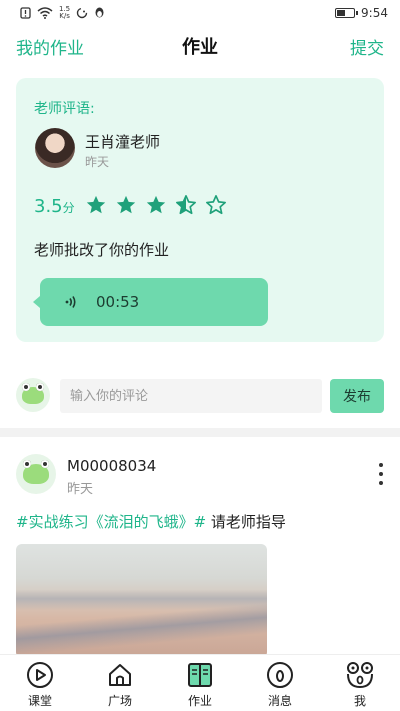 Image resolution: width=400 pixels, height=711 pixels. Describe the element at coordinates (102, 250) in the screenshot. I see `review-comment: 老师批改了你的作业` at that location.